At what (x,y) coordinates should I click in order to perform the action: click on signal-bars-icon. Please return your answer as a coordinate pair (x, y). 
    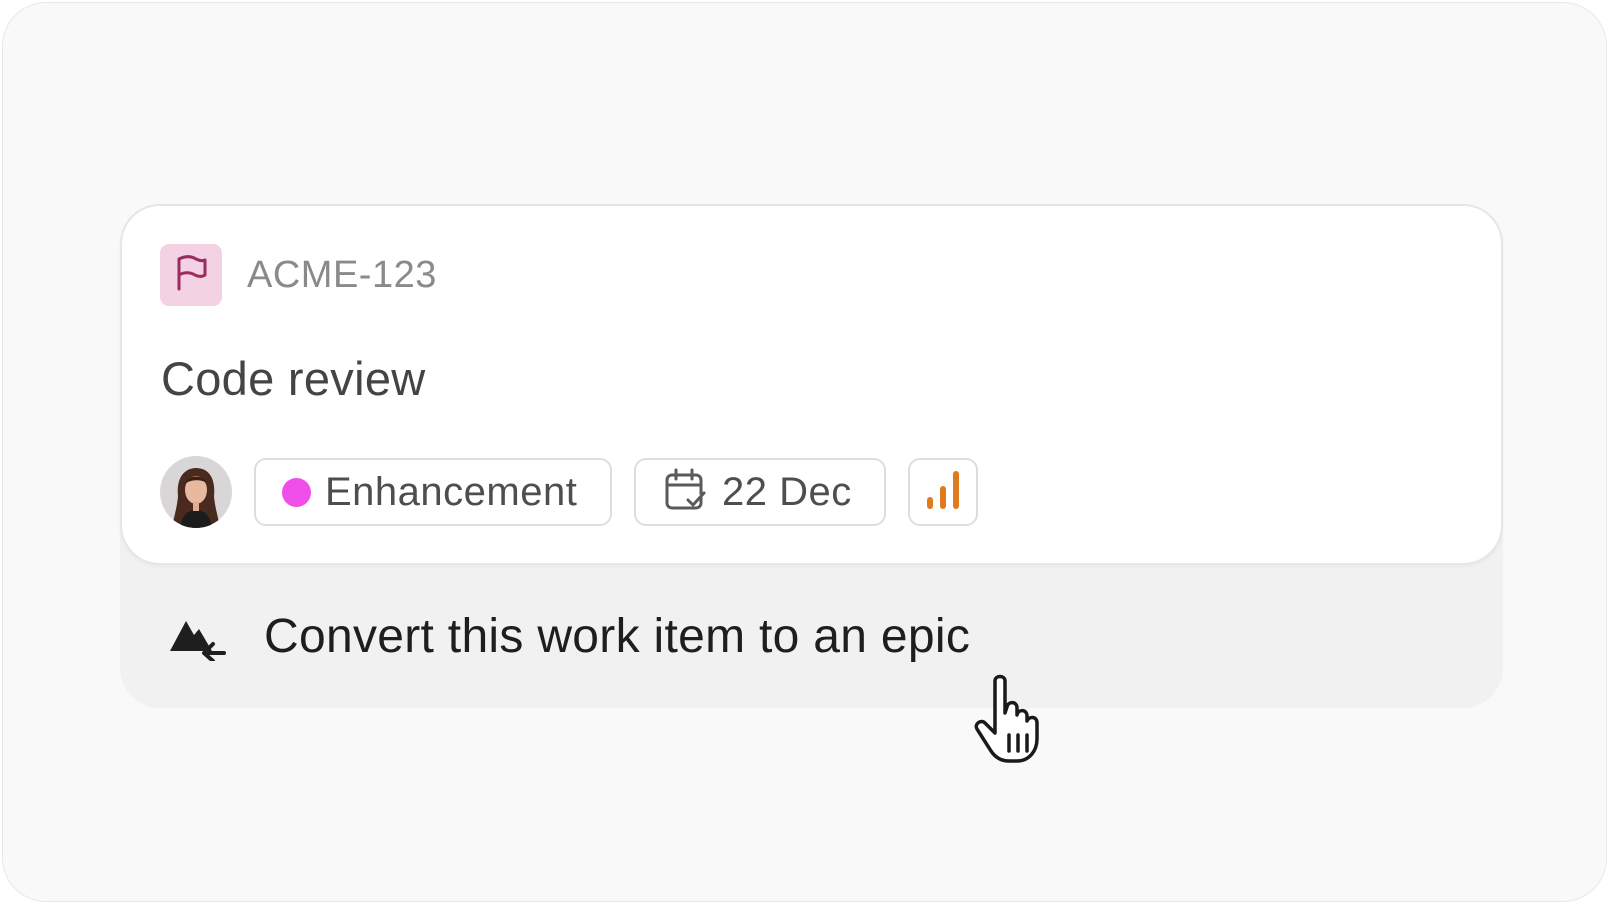
    Looking at the image, I should click on (943, 492).